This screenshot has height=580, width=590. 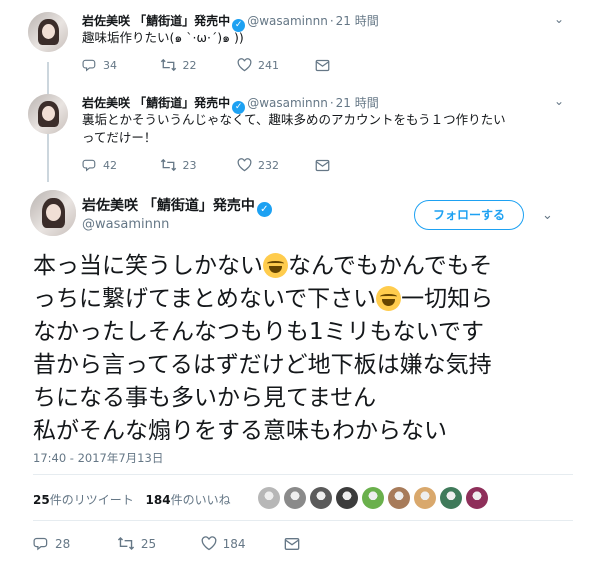 What do you see at coordinates (148, 543) in the screenshot?
I see `retweet-count: 25` at bounding box center [148, 543].